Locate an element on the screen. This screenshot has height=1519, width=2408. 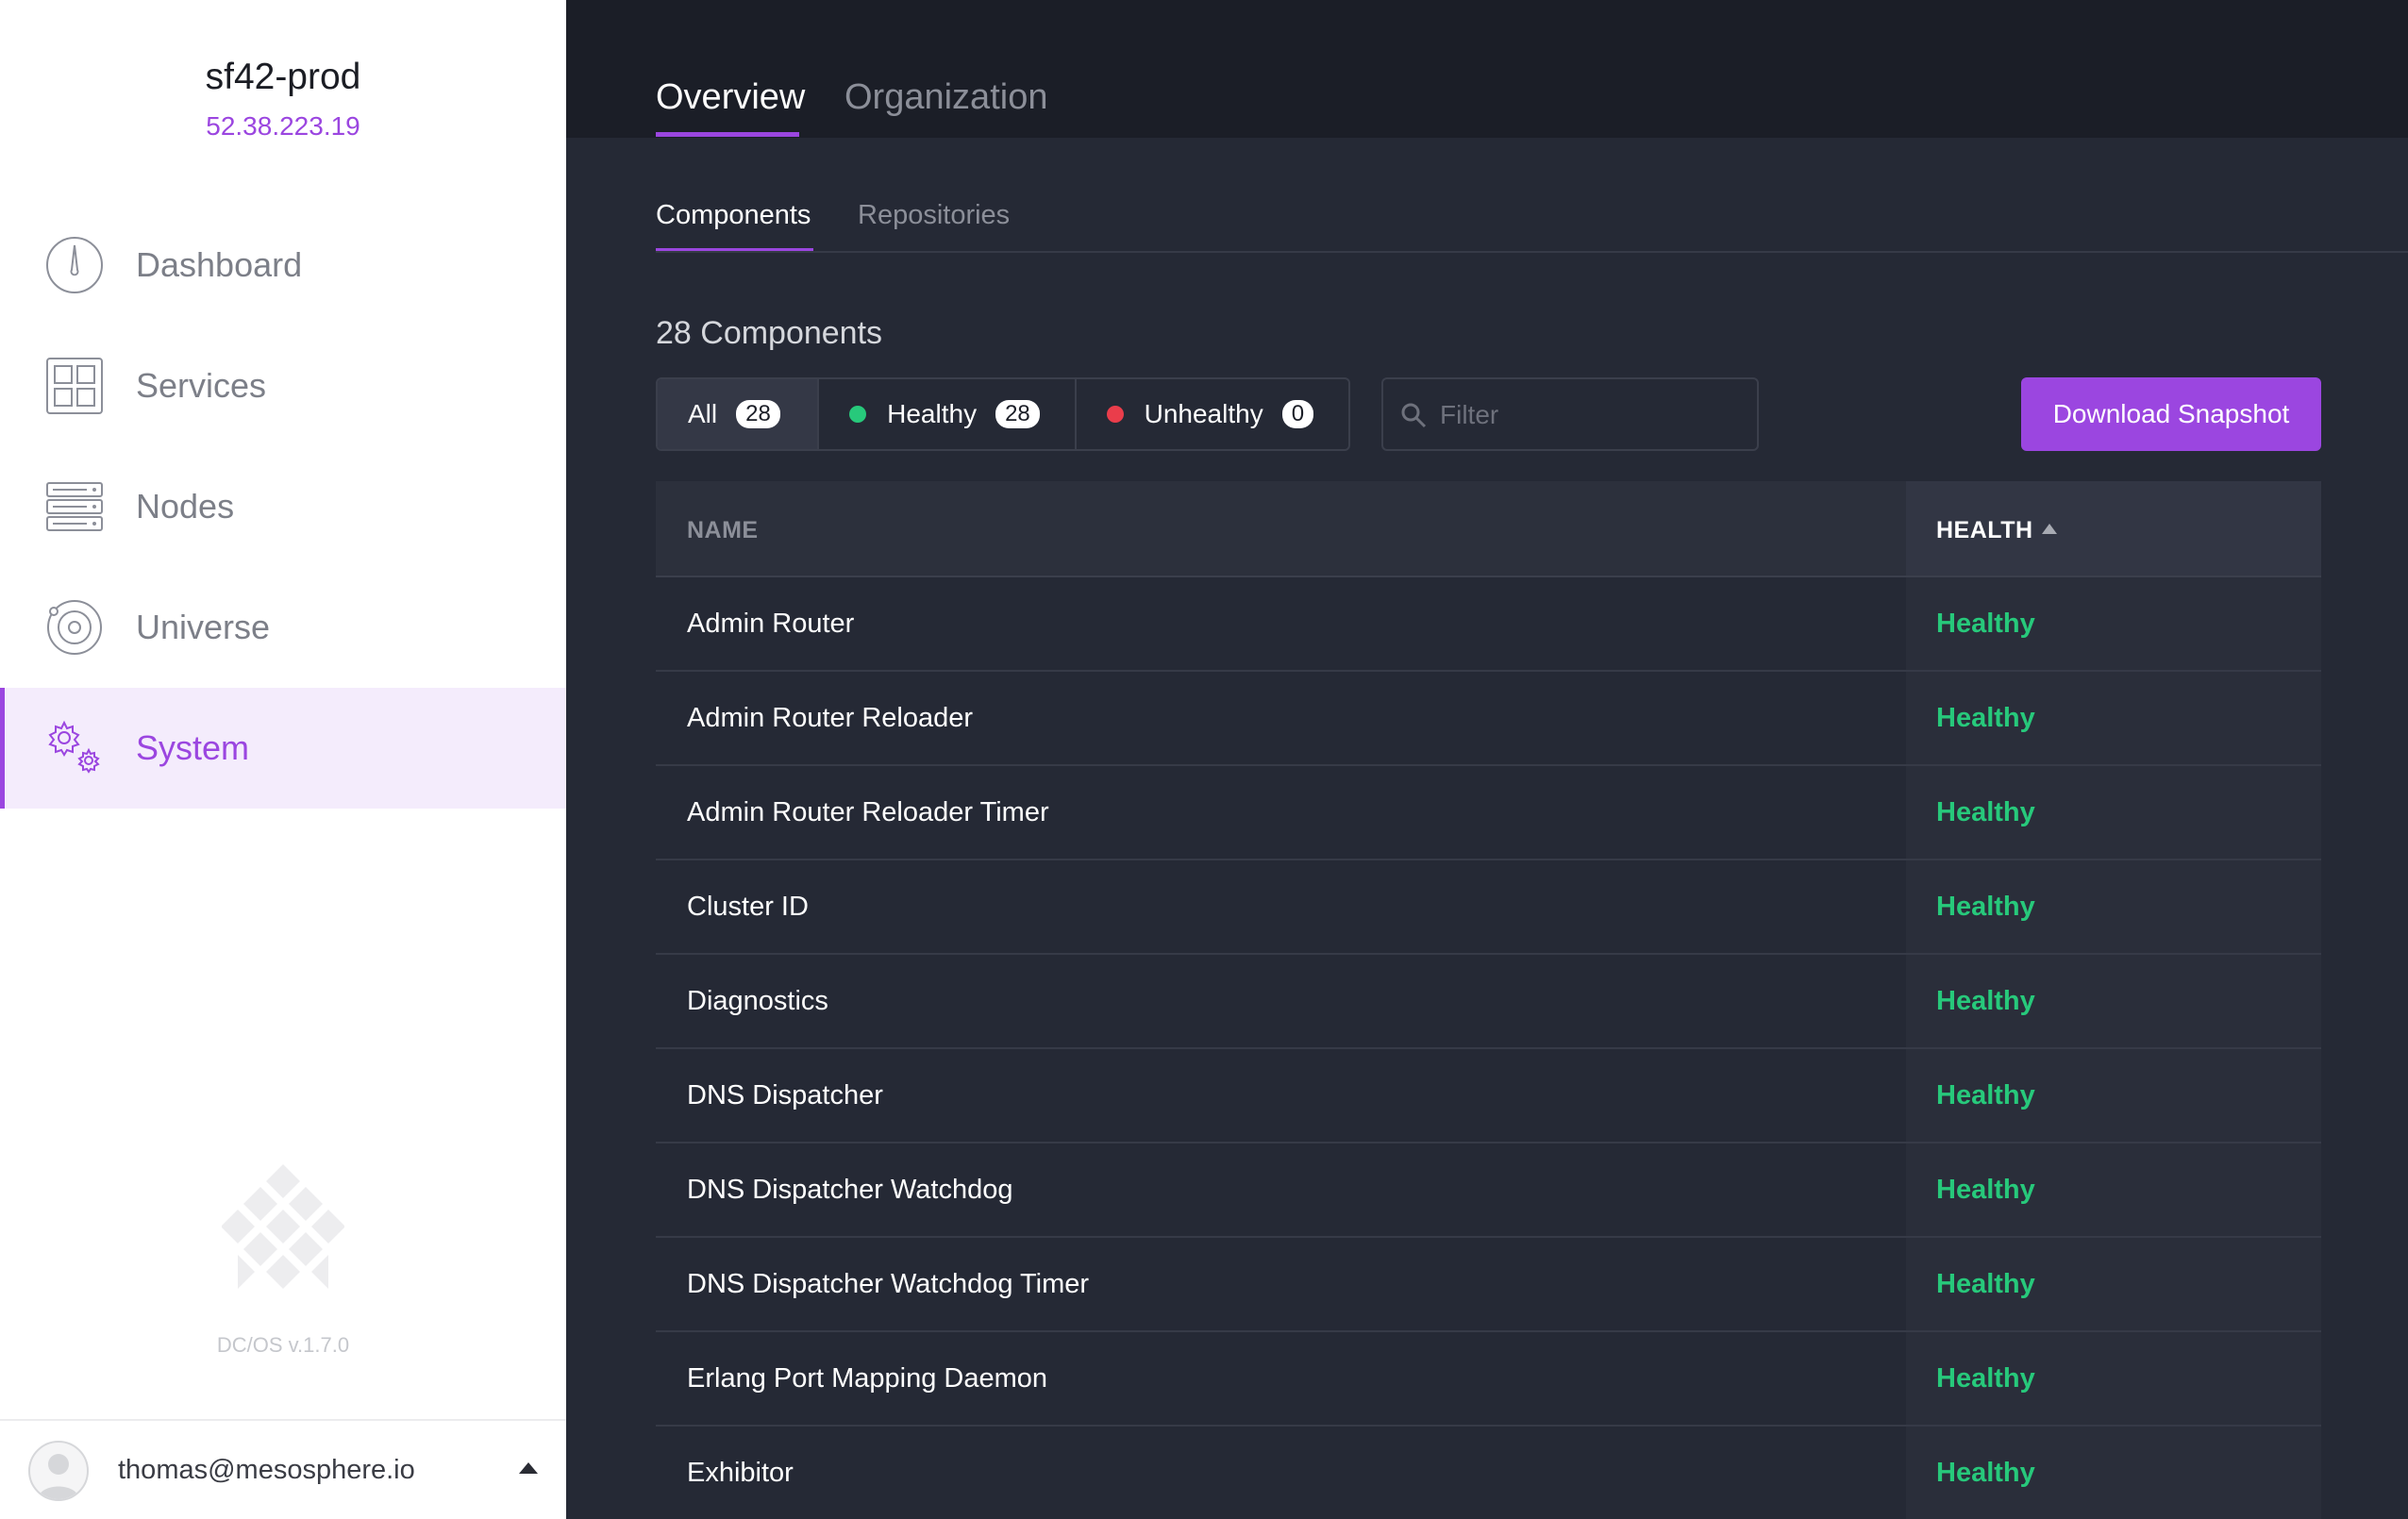
filter-all-button: All 28 is located at coordinates (739, 414).